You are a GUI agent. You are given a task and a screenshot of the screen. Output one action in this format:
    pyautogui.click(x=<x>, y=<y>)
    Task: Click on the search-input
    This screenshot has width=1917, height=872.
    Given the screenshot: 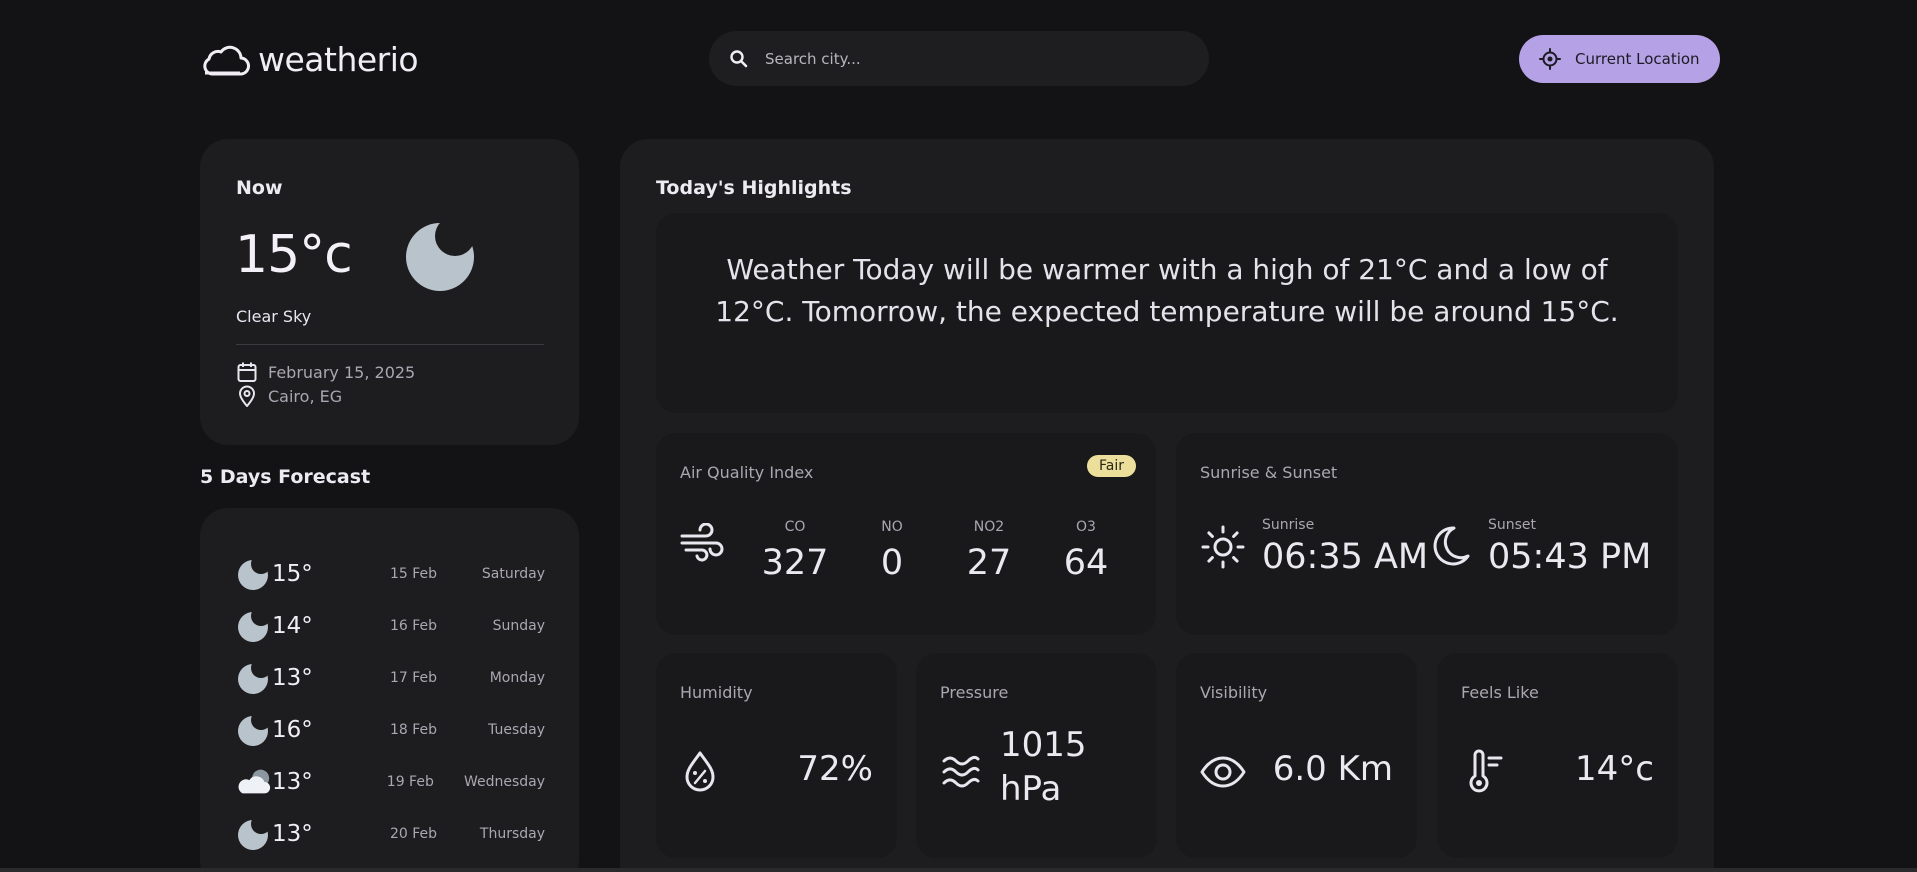 What is the action you would take?
    pyautogui.click(x=955, y=58)
    